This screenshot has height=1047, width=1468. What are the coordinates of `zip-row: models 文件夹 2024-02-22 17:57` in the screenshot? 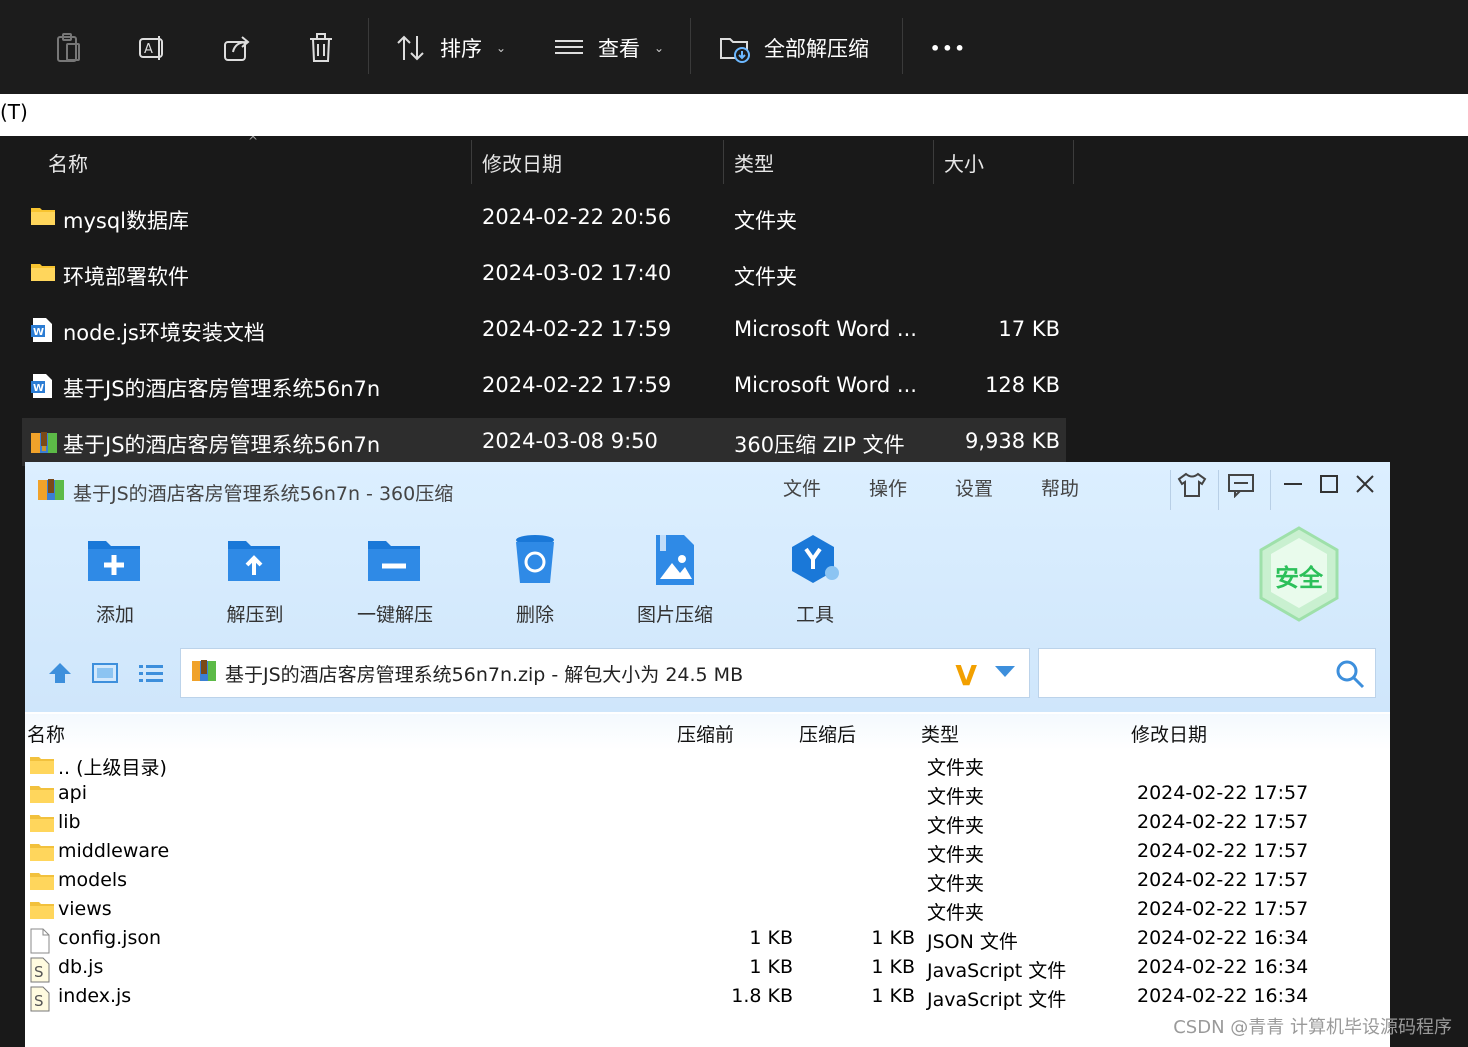 It's located at (707, 882).